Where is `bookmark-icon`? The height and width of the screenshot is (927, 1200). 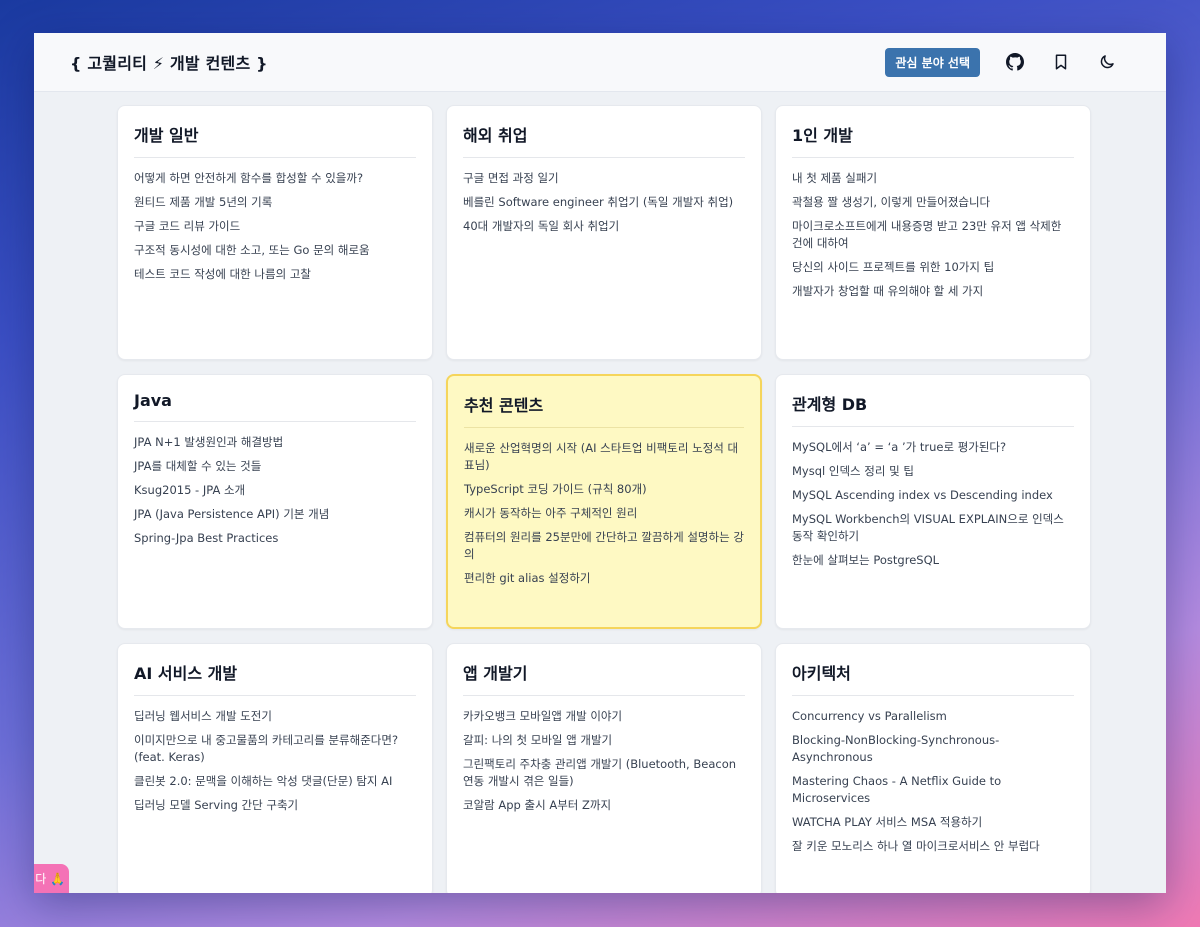
bookmark-icon is located at coordinates (1061, 62).